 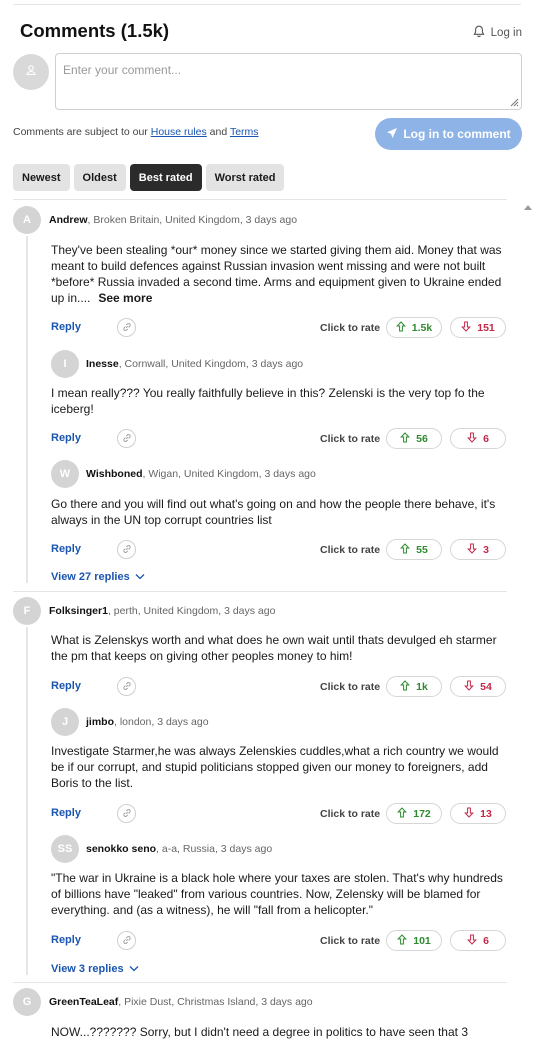 I want to click on comment-actions: Reply Click to rate 1.5k 151, so click(x=279, y=328).